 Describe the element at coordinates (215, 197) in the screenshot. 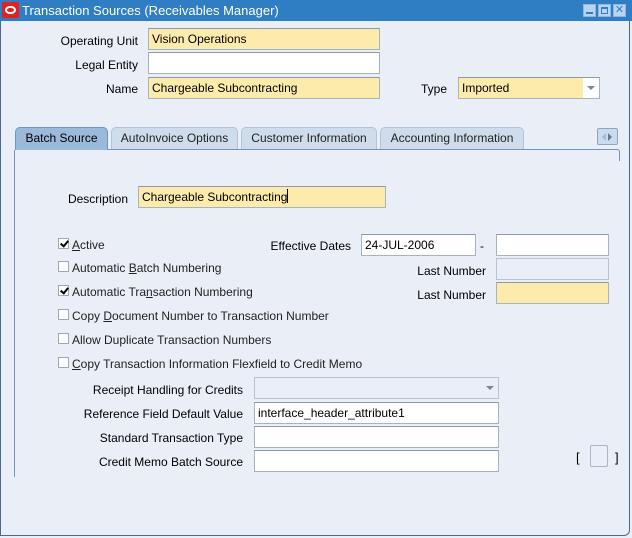

I see `description-value: Chargeable Subcontracting` at that location.